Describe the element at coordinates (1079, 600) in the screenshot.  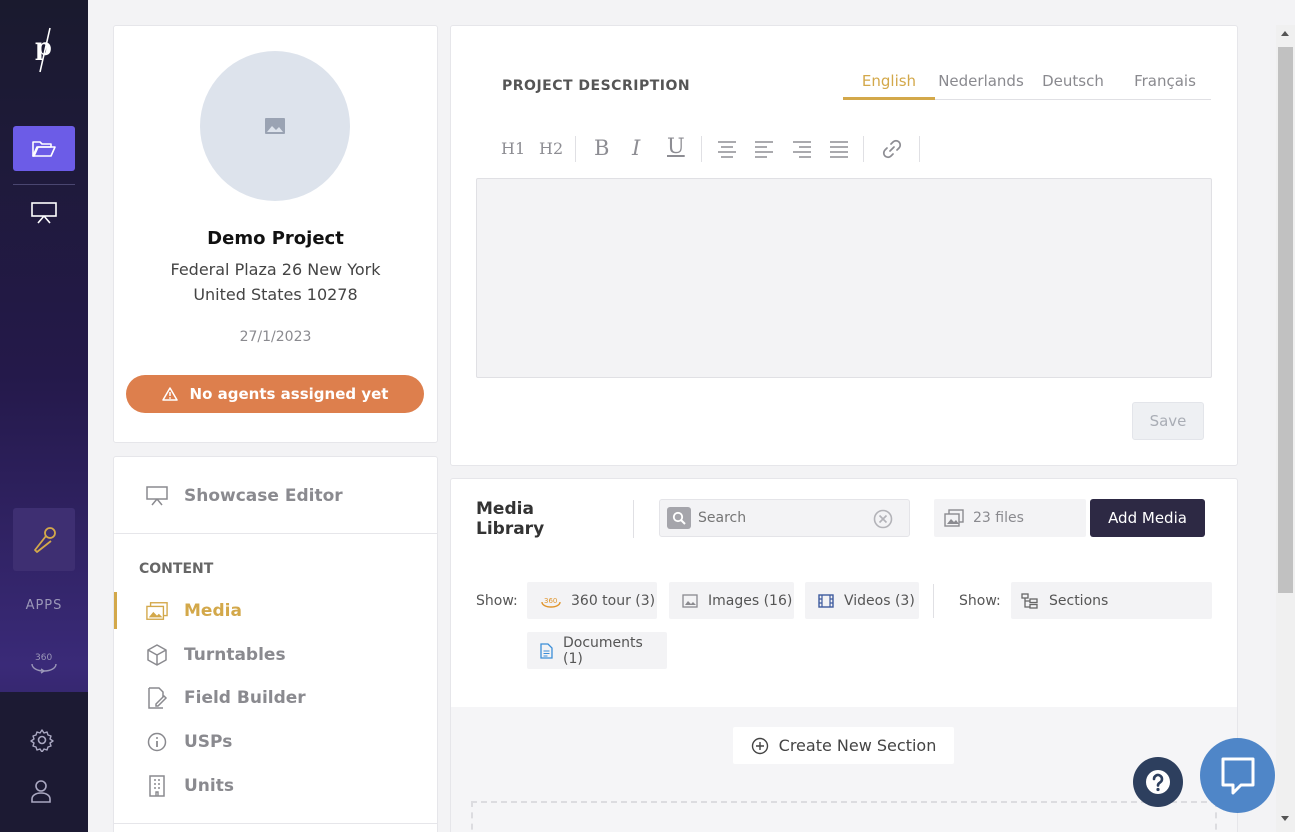
I see `sections-label: Sections` at that location.